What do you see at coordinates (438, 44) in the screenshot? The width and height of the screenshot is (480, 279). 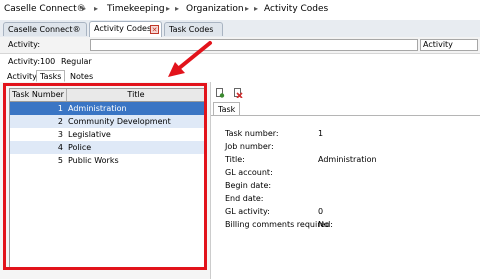 I see `activity-dropdown-value: Activity` at bounding box center [438, 44].